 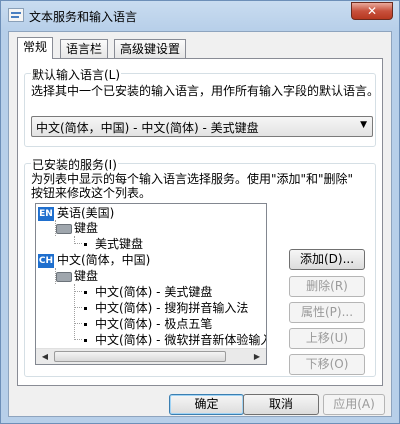 What do you see at coordinates (86, 276) in the screenshot?
I see `tree-node-chinese-keyboard-label: 键盘` at bounding box center [86, 276].